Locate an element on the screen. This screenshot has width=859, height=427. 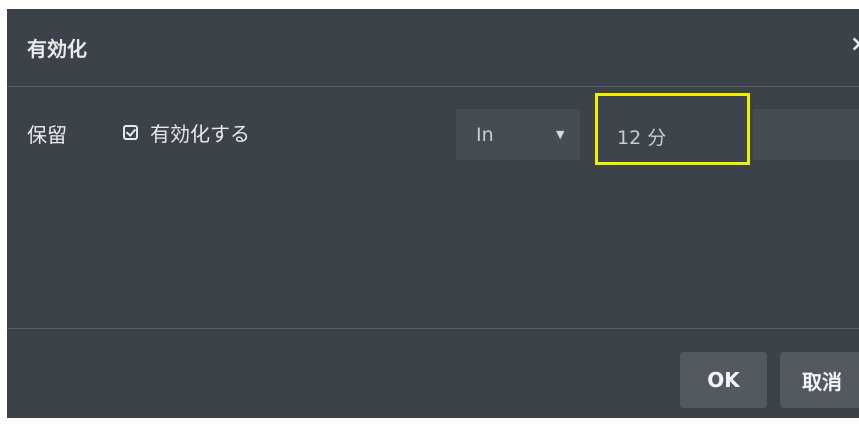
duration-field: 12 分 is located at coordinates (672, 129).